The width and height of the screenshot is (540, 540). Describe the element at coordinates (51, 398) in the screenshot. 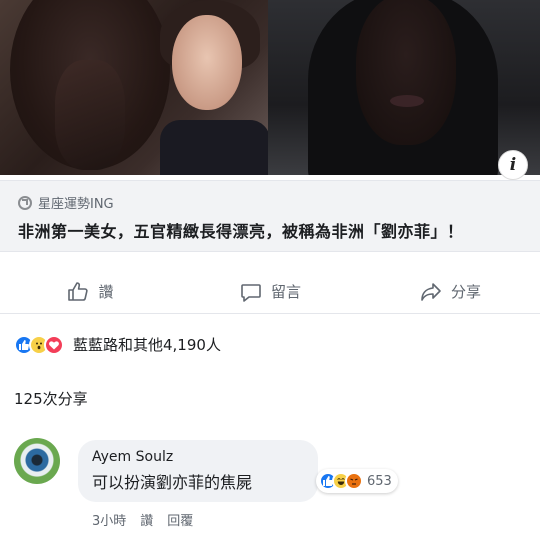

I see `share-count: 125次分享` at that location.